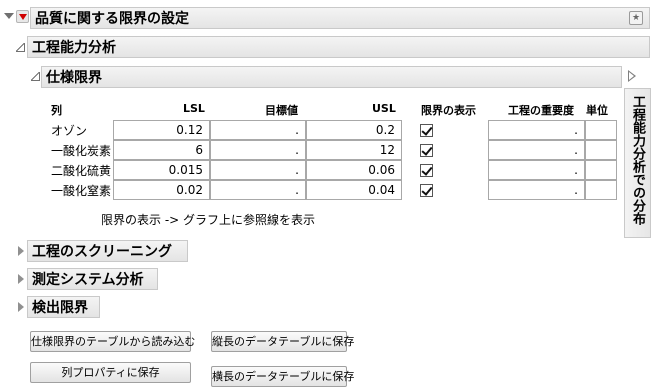  Describe the element at coordinates (22, 16) in the screenshot. I see `red-triangle-menu-icon` at that location.